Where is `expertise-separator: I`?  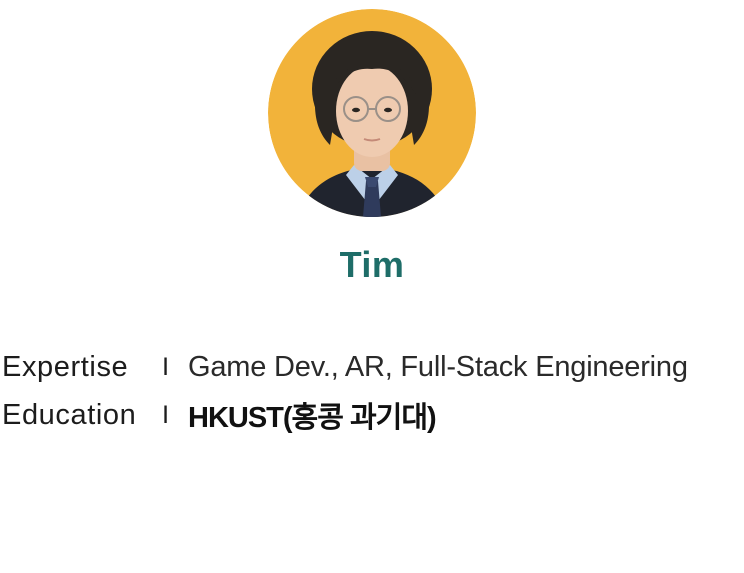 expertise-separator: I is located at coordinates (166, 367).